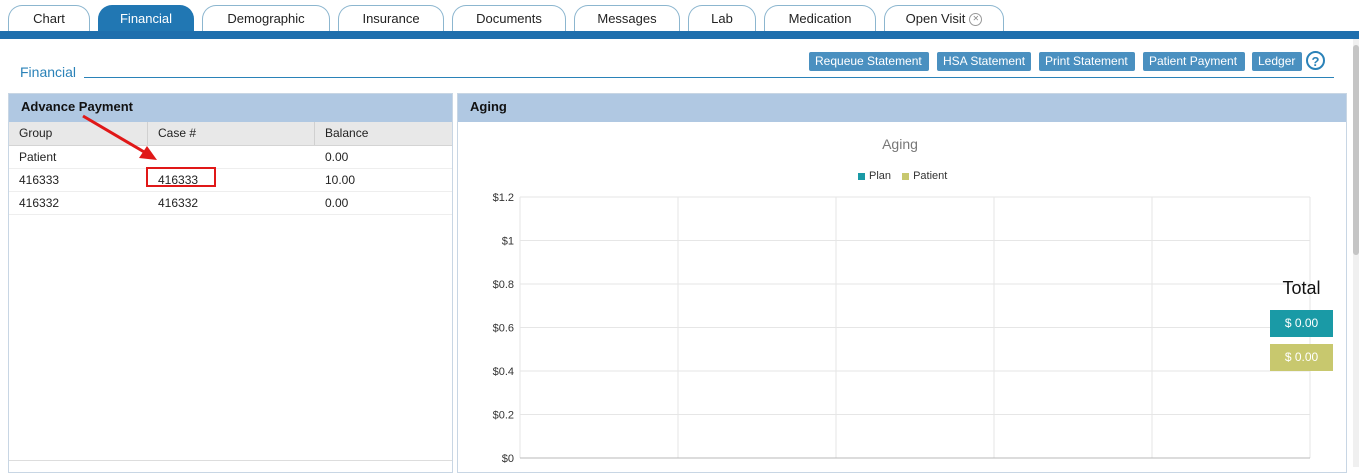  Describe the element at coordinates (503, 416) in the screenshot. I see `y-tick-label: $0.2` at that location.